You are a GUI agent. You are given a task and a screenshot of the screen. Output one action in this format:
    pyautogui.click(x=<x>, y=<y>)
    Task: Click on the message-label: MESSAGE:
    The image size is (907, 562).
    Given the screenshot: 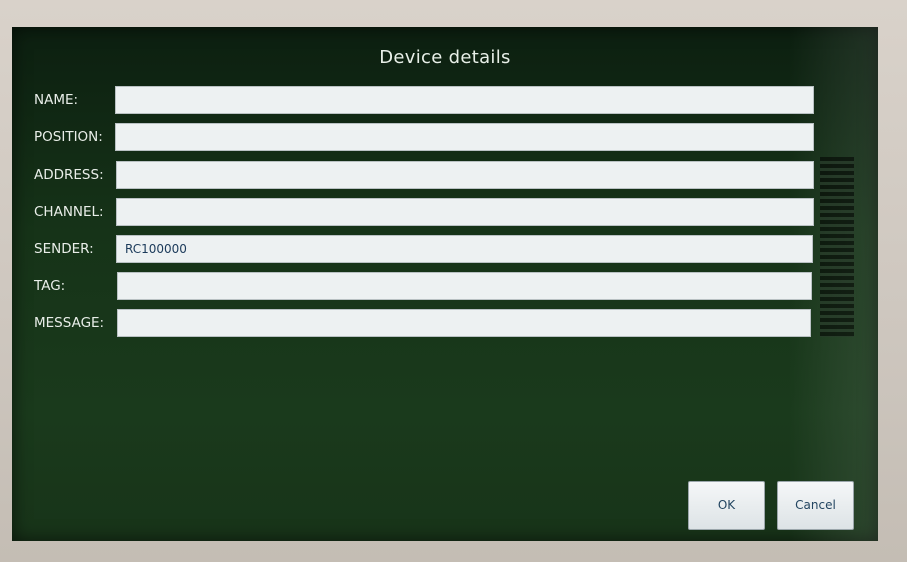 What is the action you would take?
    pyautogui.click(x=69, y=323)
    